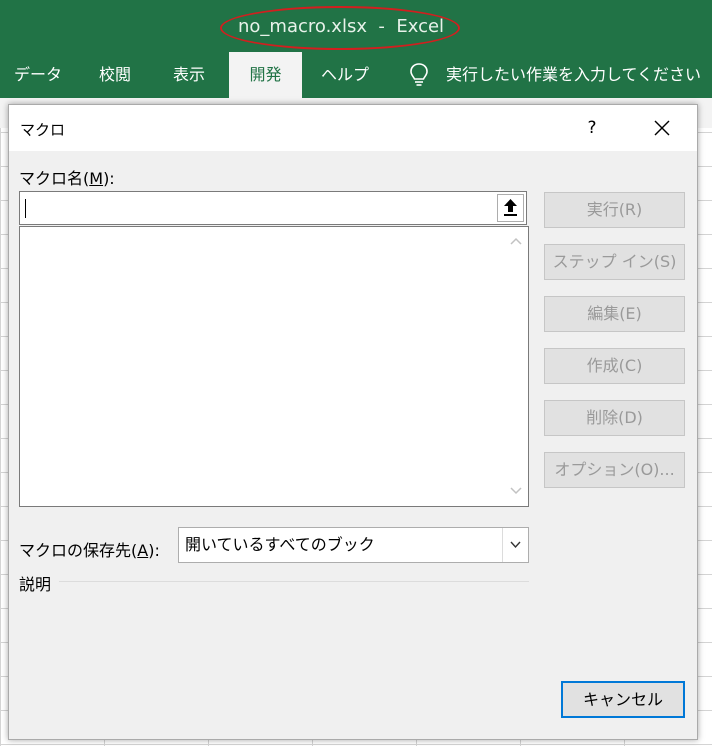  I want to click on lightbulb-icon, so click(419, 75).